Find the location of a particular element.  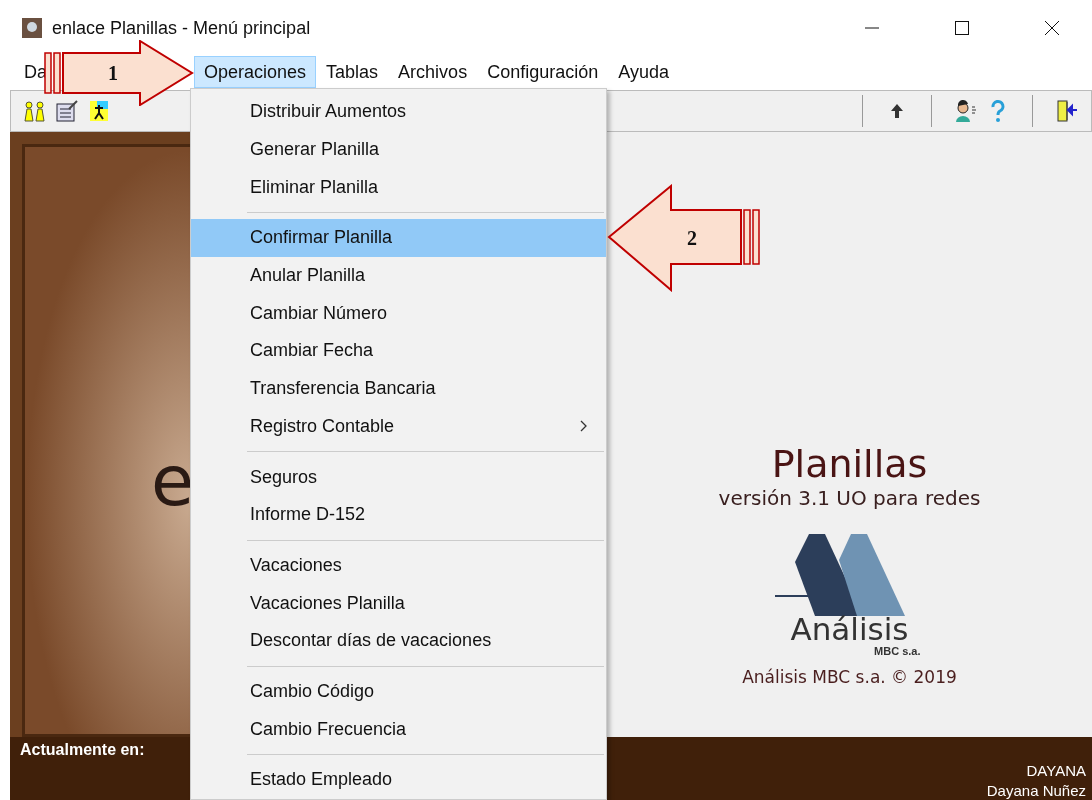

logo-text: Análisis is located at coordinates (849, 629).